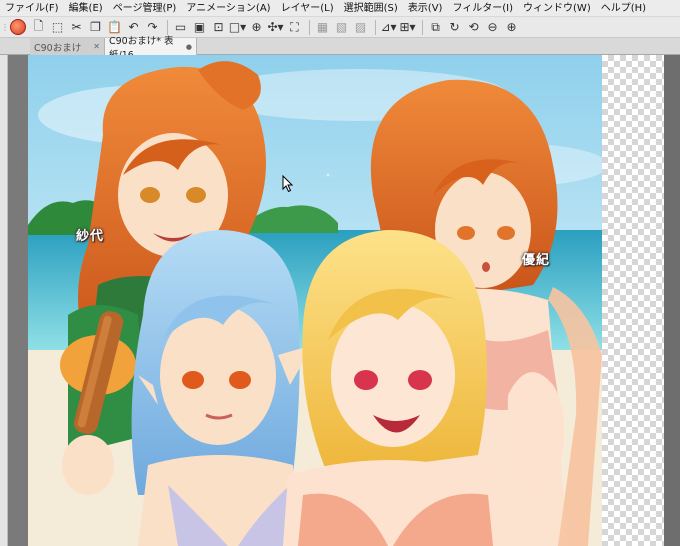 This screenshot has width=680, height=546. I want to click on menu-view: 表示(V), so click(425, 8).